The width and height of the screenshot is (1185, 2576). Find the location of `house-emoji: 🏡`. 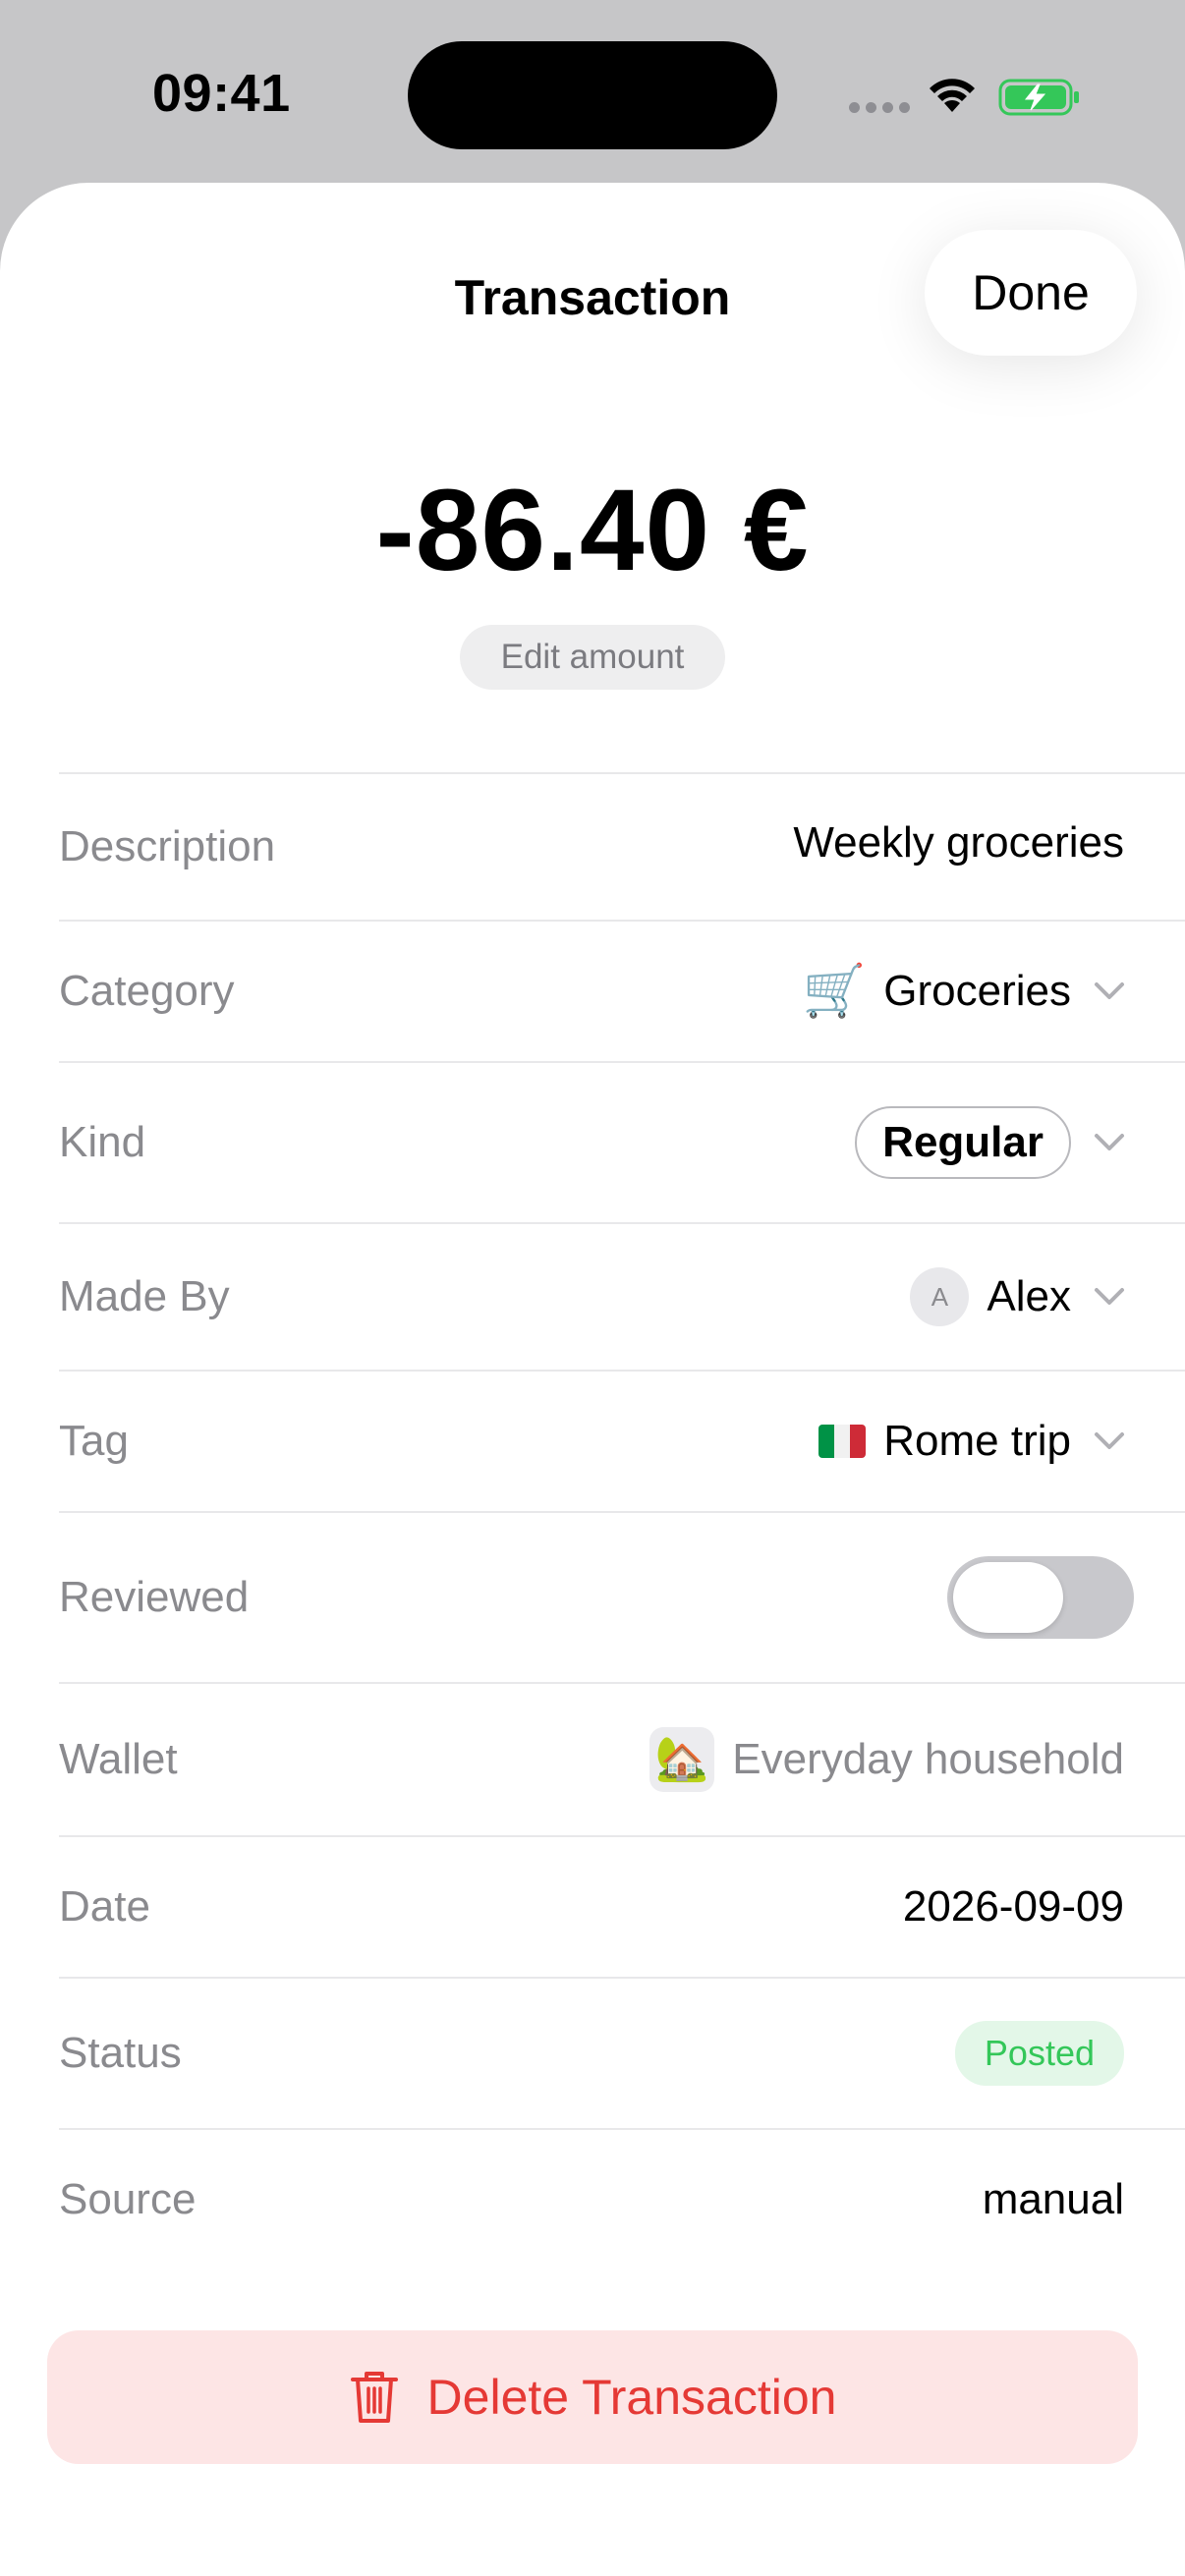

house-emoji: 🏡 is located at coordinates (682, 1759).